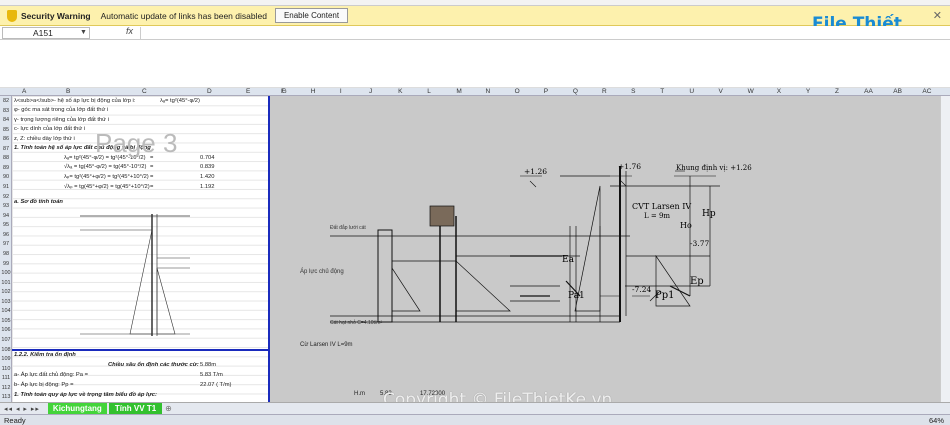 Image resolution: width=950 pixels, height=425 pixels. What do you see at coordinates (6, 292) in the screenshot?
I see `row-header: 102` at bounding box center [6, 292].